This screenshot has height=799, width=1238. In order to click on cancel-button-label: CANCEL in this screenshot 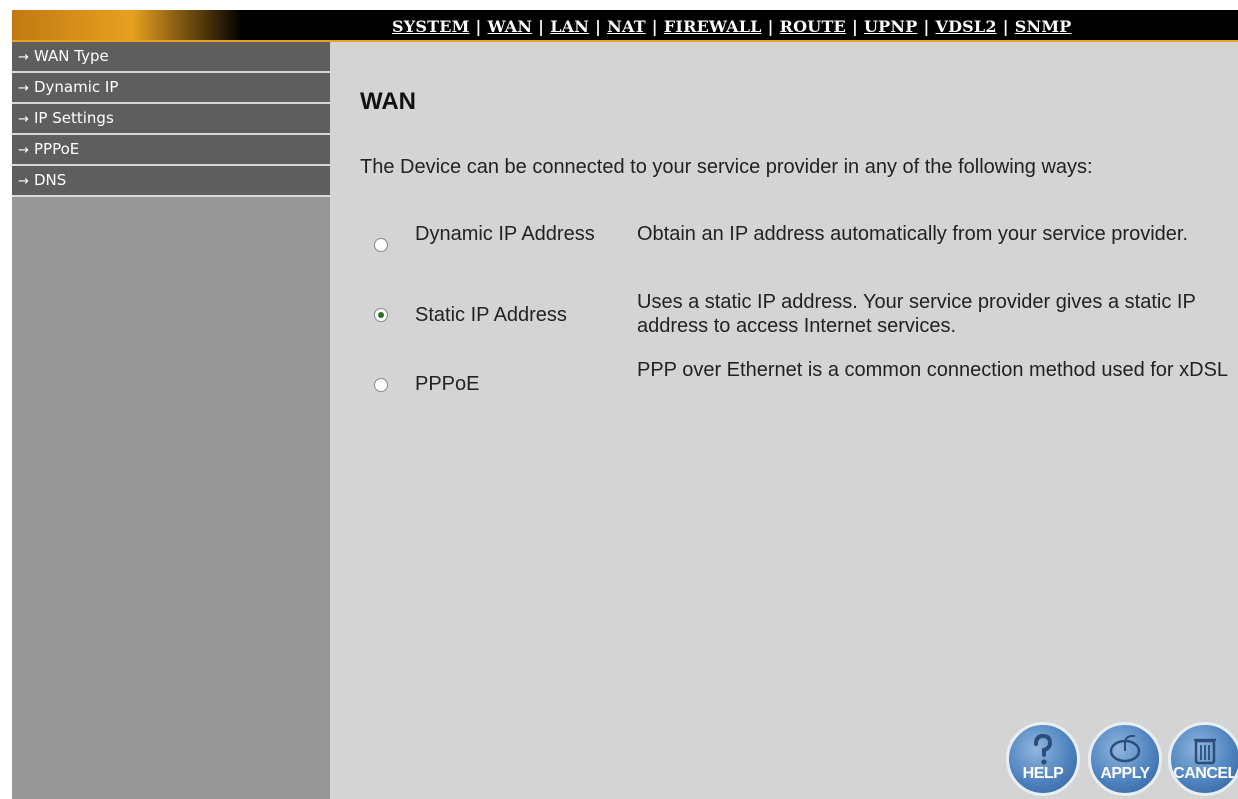, I will do `click(1205, 773)`.